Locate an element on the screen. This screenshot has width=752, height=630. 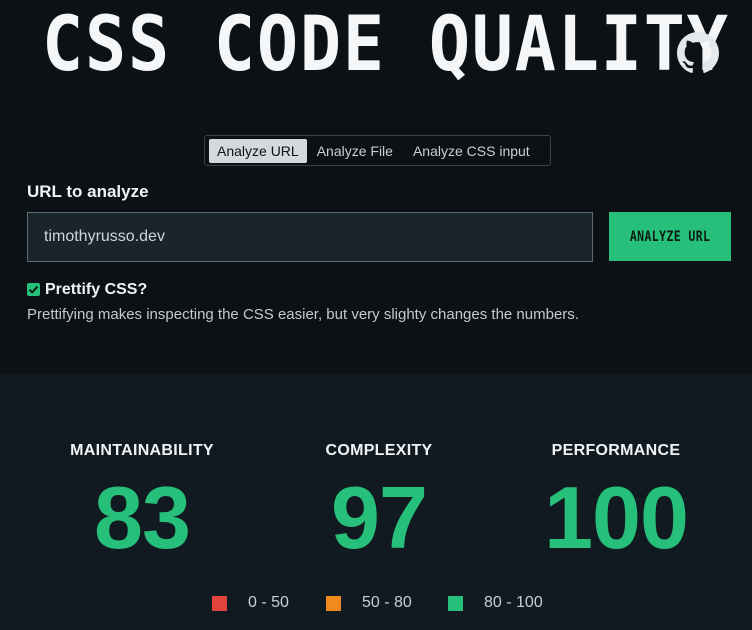
legend-item-low: 0 - 50 is located at coordinates (250, 603).